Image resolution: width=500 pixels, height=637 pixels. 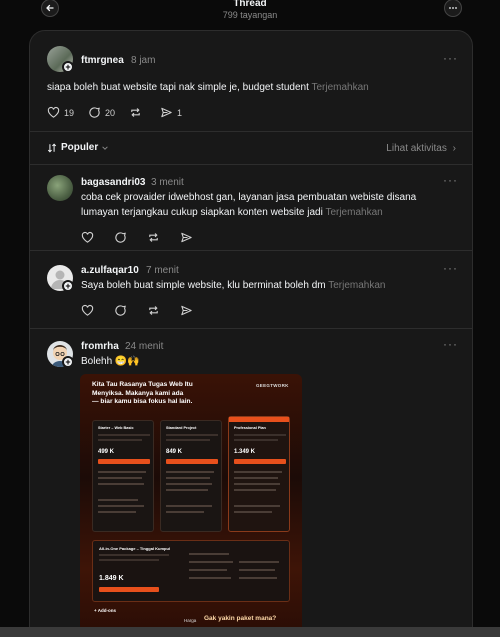 What do you see at coordinates (453, 8) in the screenshot?
I see `more-icon` at bounding box center [453, 8].